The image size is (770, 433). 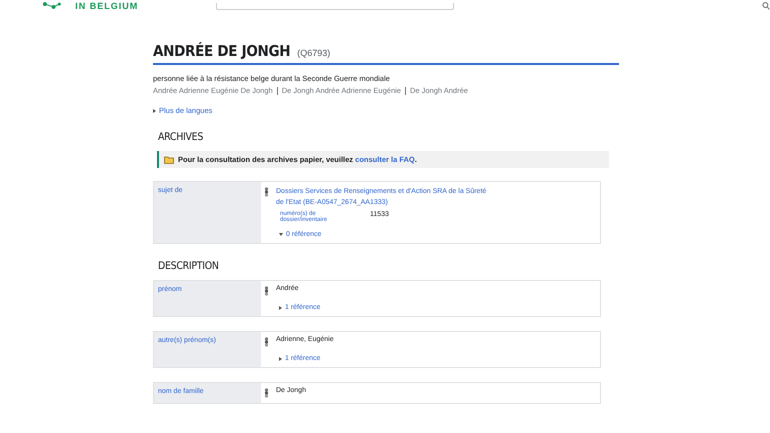 I want to click on network-logo-icon, so click(x=52, y=6).